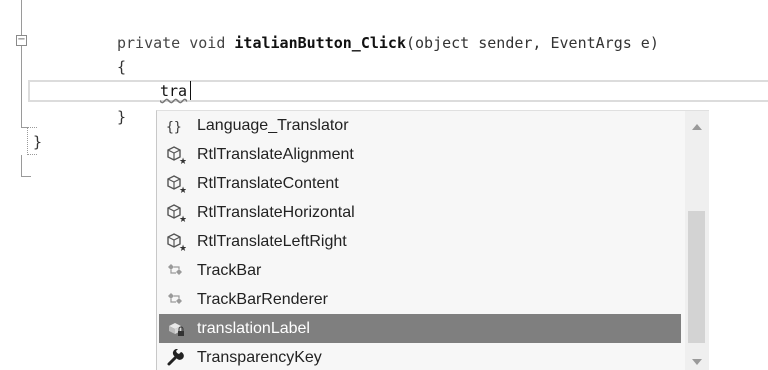 The width and height of the screenshot is (768, 370). Describe the element at coordinates (420, 299) in the screenshot. I see `completion-item: TrackBarRenderer` at that location.